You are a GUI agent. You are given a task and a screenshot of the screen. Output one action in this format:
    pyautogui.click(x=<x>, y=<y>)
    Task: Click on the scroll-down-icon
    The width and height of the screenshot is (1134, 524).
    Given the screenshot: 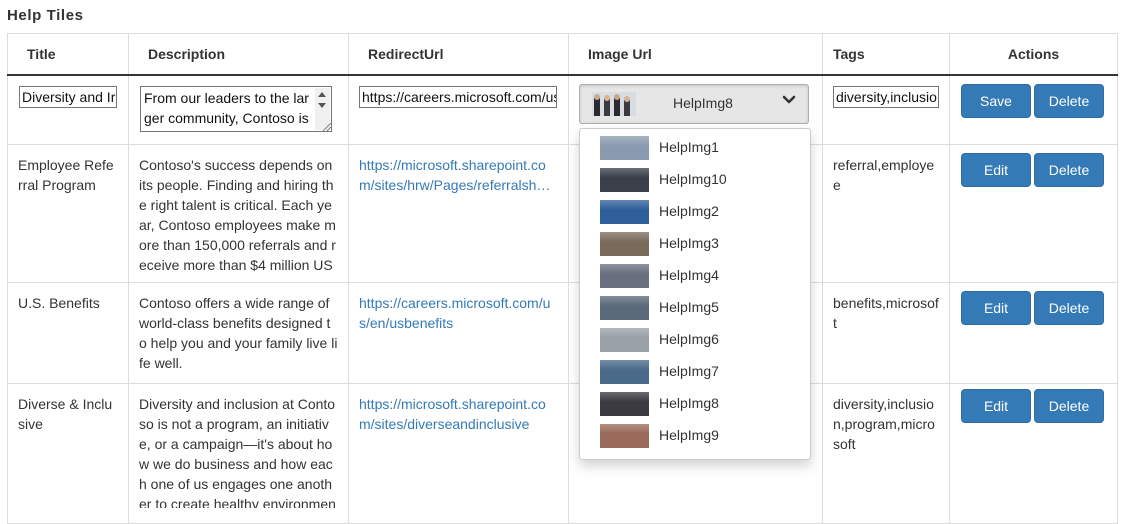 What is the action you would take?
    pyautogui.click(x=322, y=105)
    